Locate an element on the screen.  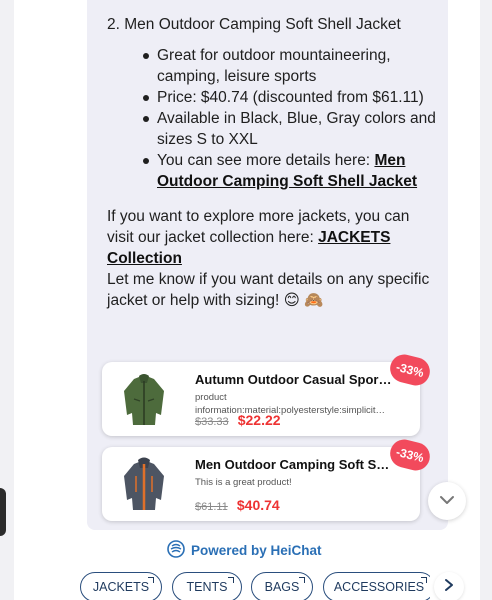
product-prices: $61.11 $40.74 is located at coordinates (237, 505).